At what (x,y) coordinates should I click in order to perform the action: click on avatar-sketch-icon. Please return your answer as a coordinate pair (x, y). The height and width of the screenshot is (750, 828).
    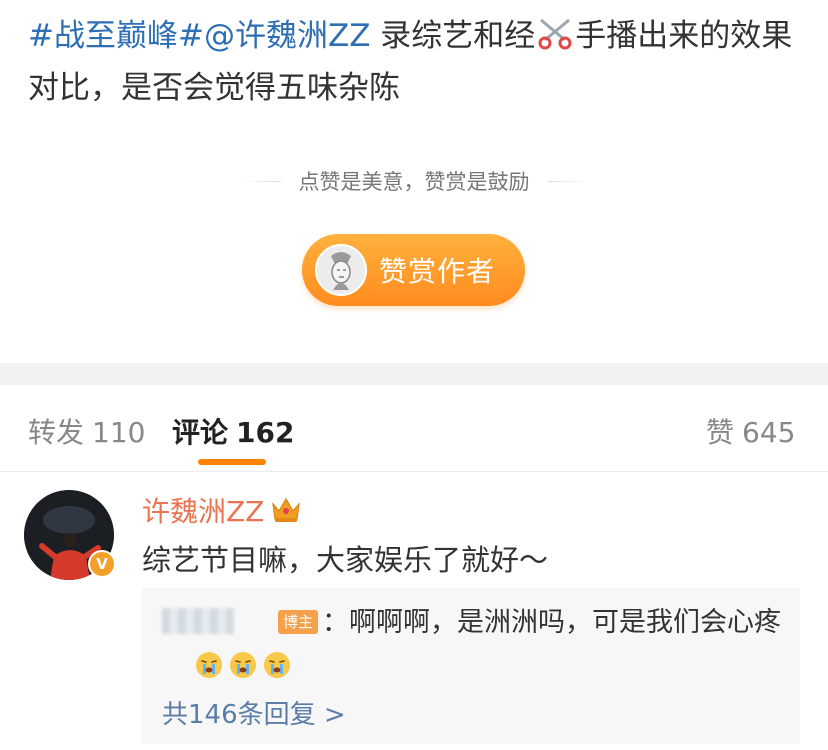
    Looking at the image, I should click on (341, 270).